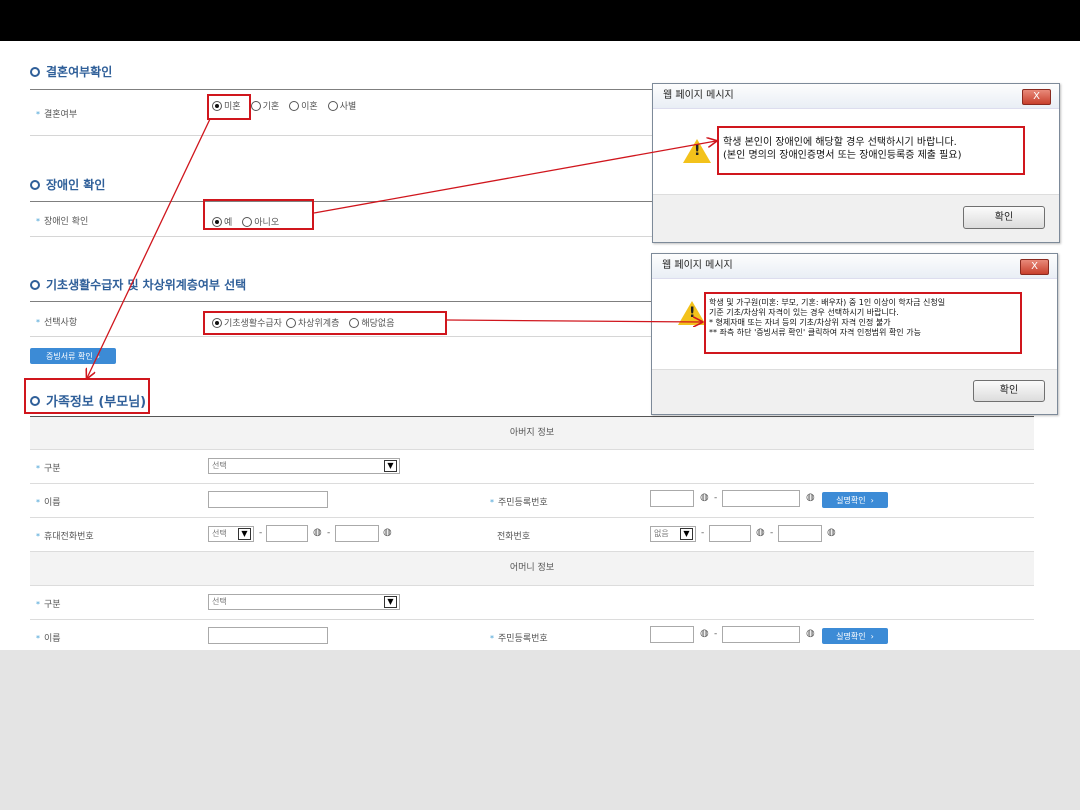  Describe the element at coordinates (574, 321) in the screenshot. I see `arrow-basic-living-to-dialog` at that location.